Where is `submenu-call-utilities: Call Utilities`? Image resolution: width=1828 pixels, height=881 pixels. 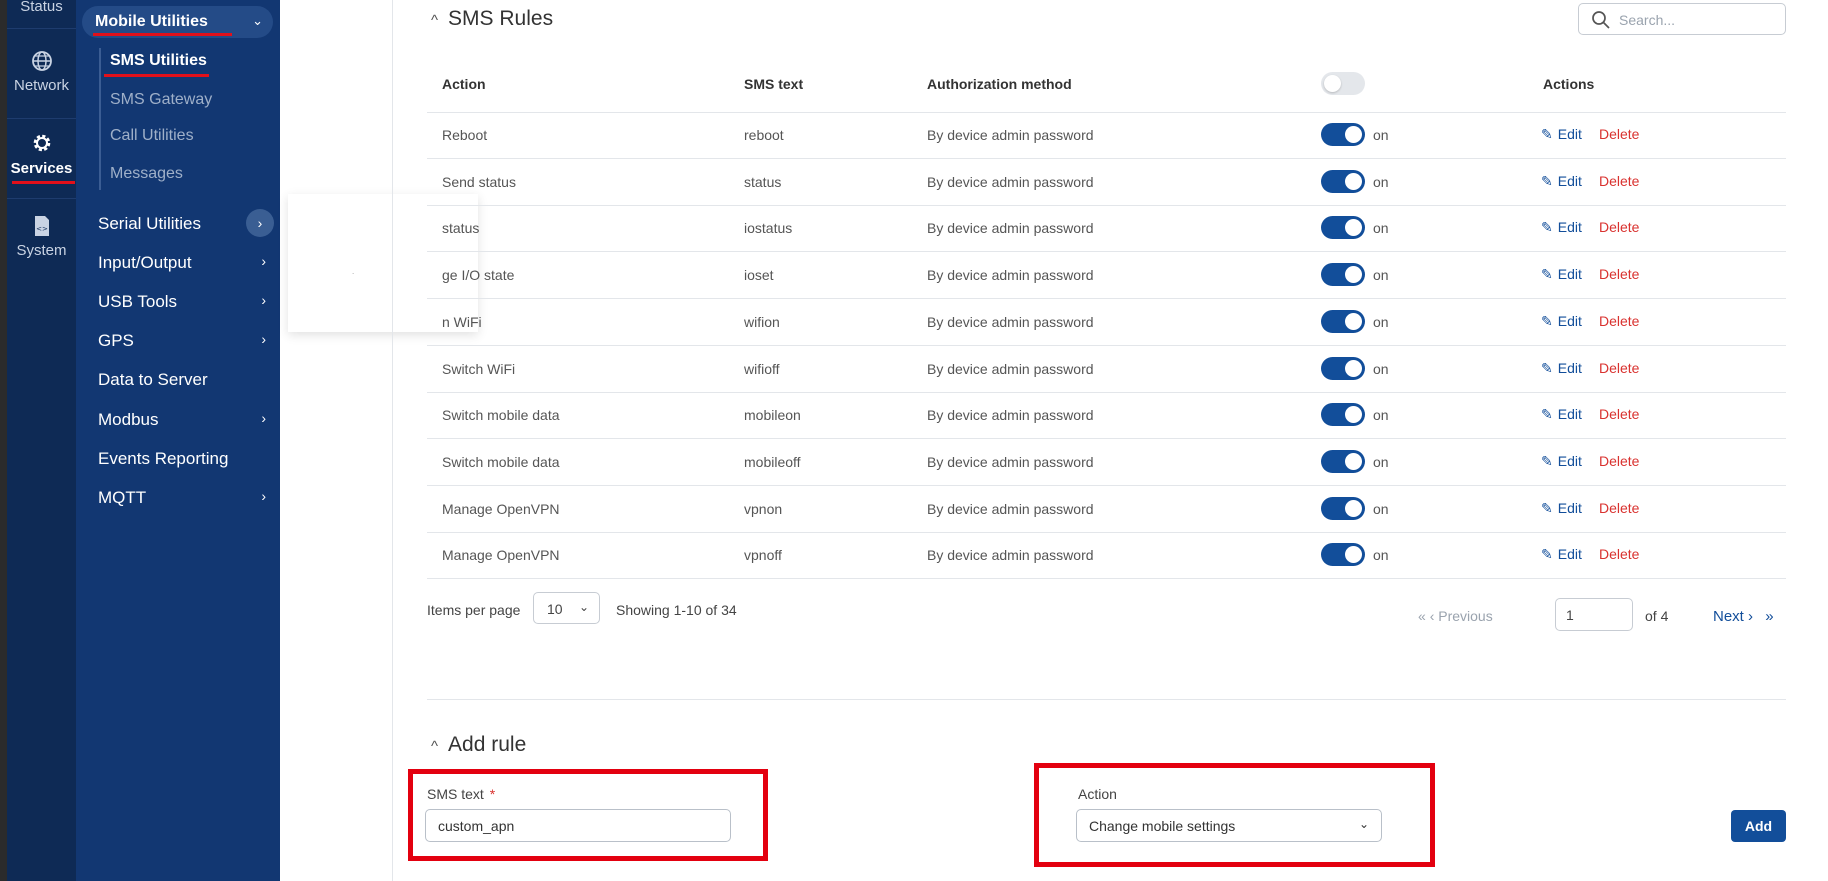 submenu-call-utilities: Call Utilities is located at coordinates (152, 136).